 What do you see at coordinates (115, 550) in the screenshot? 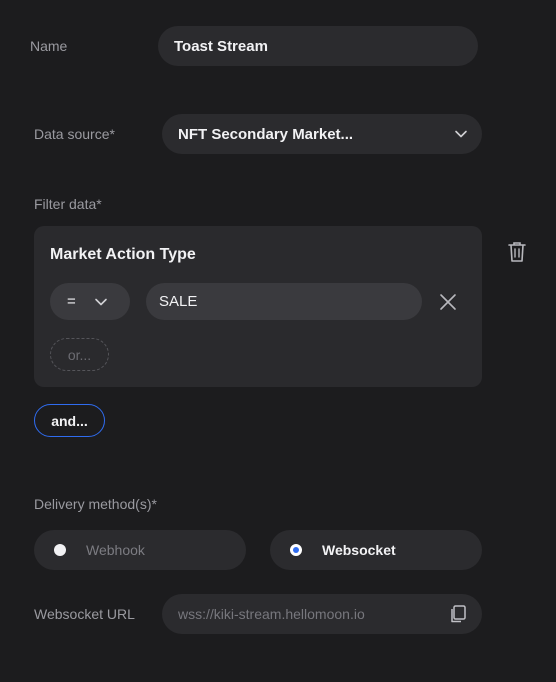
I see `webhook-label: Webhook` at bounding box center [115, 550].